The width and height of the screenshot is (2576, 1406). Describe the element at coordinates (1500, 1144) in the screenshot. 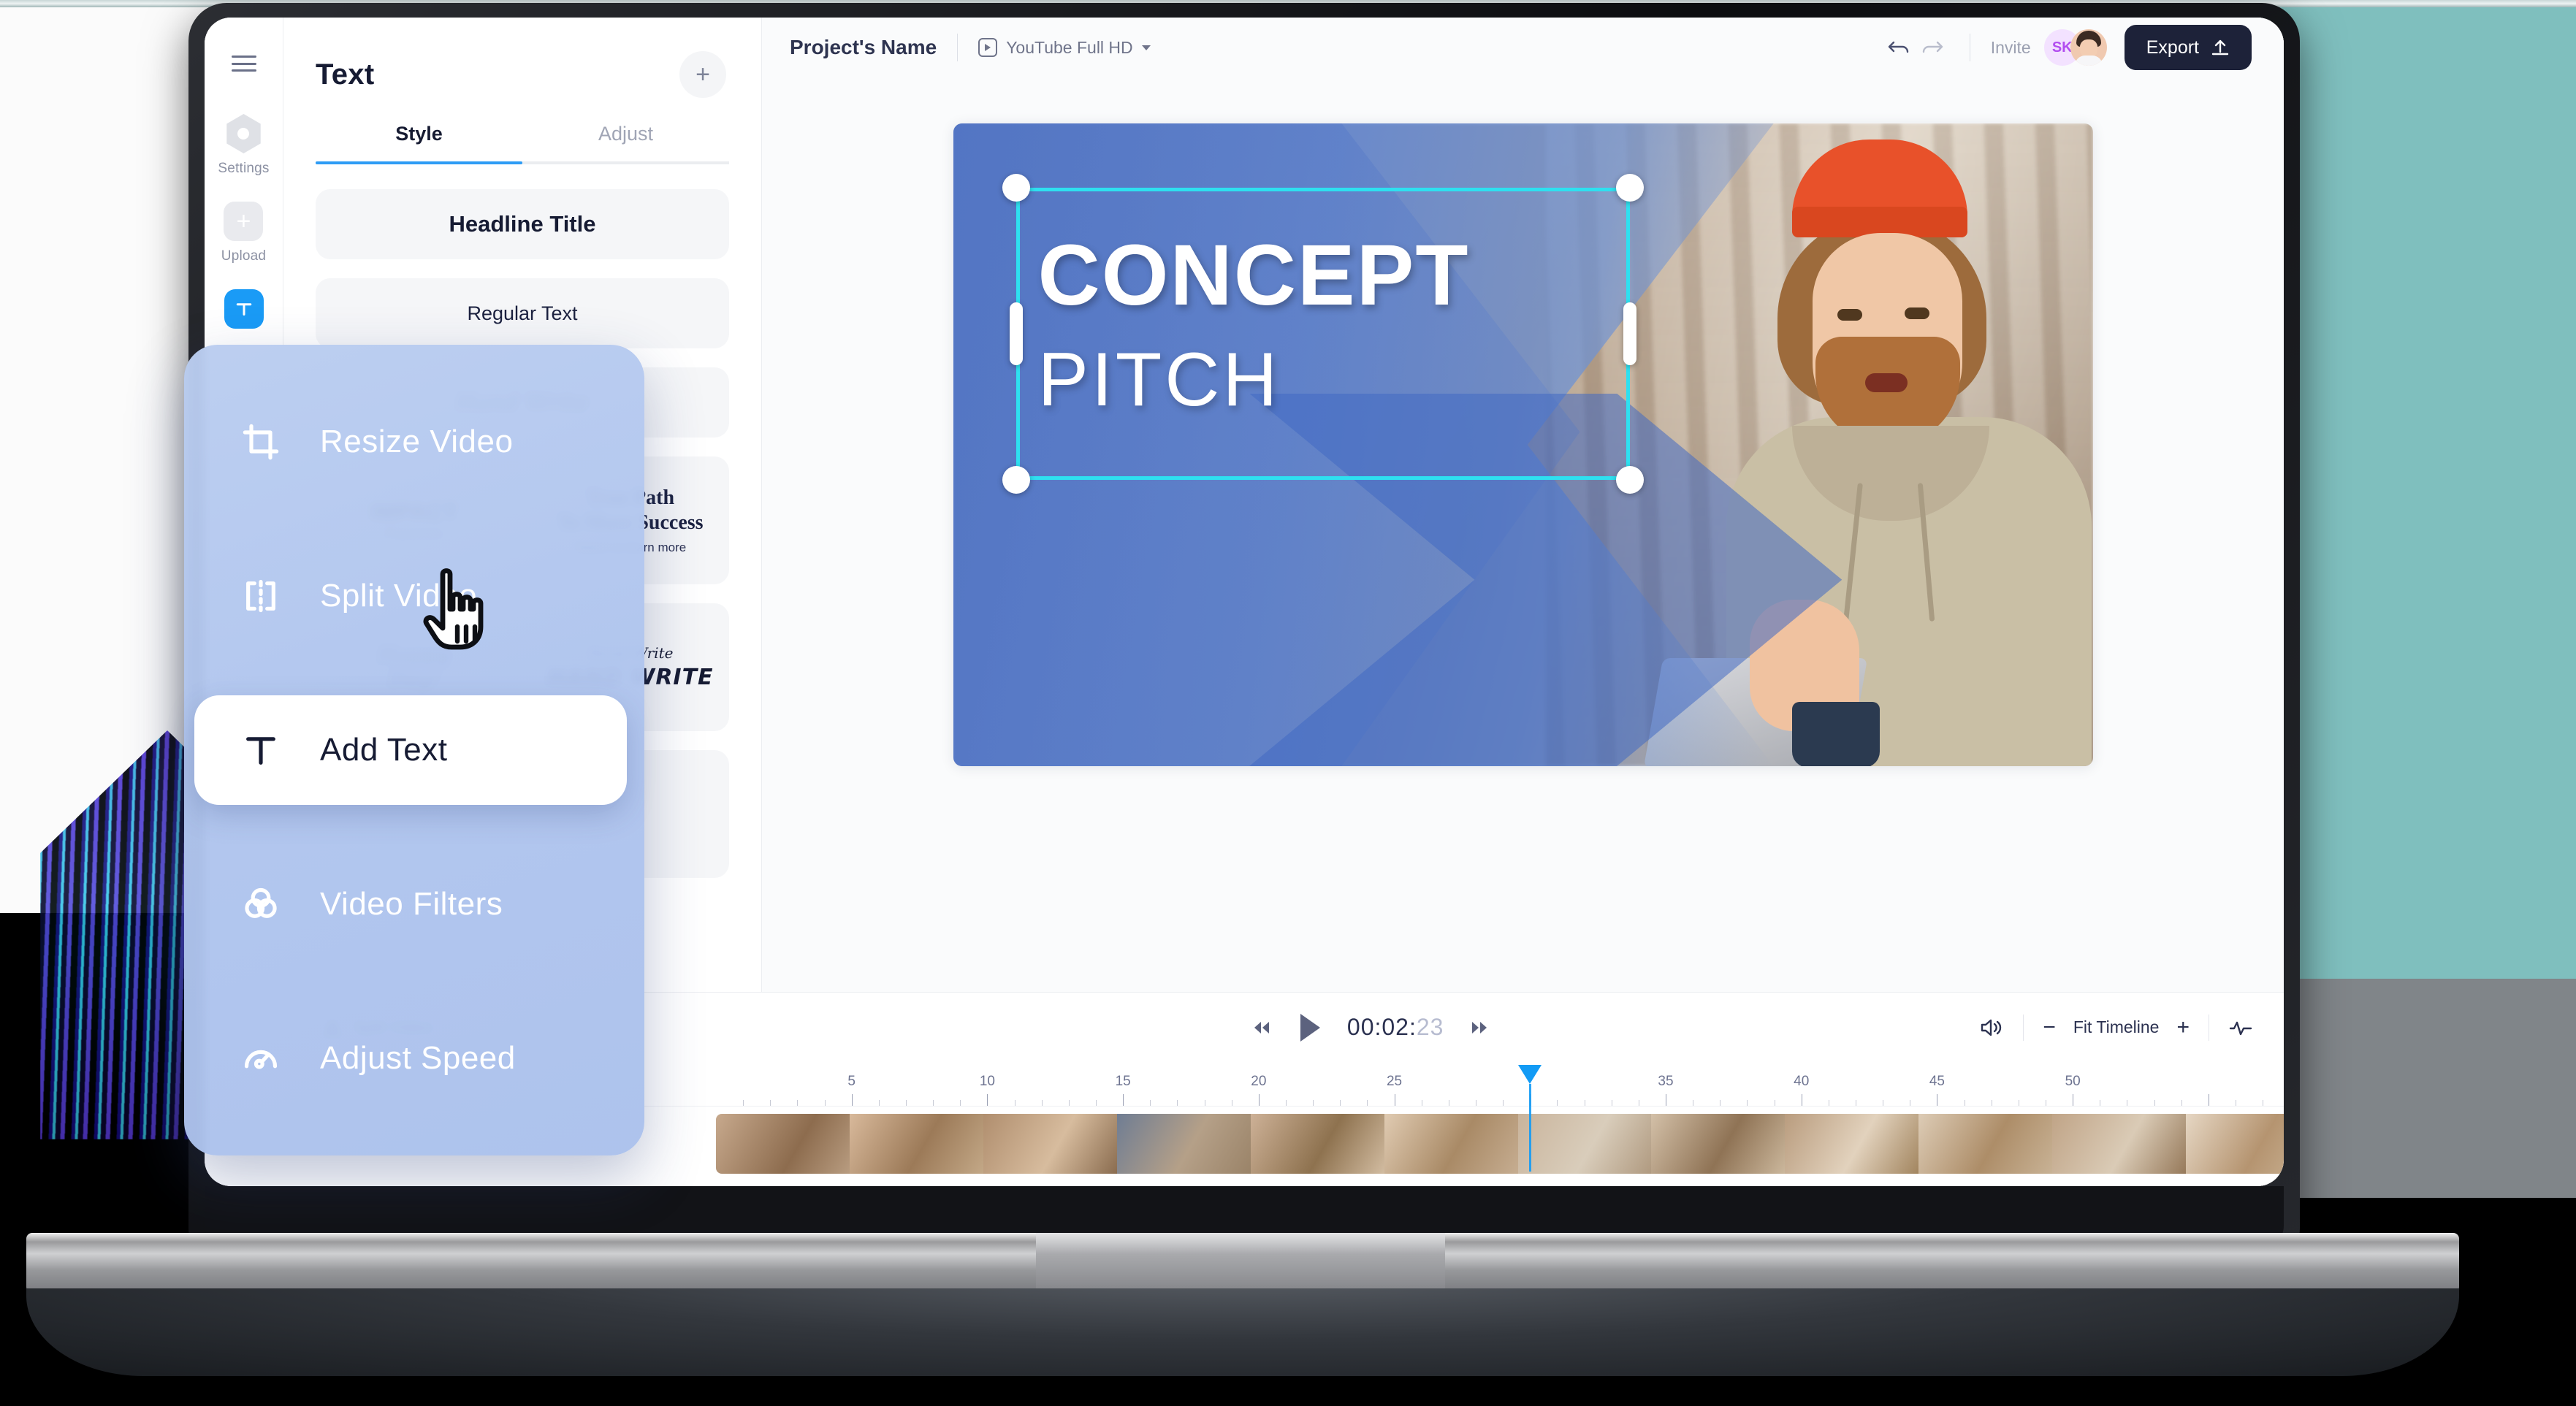

I see `video-clip` at that location.